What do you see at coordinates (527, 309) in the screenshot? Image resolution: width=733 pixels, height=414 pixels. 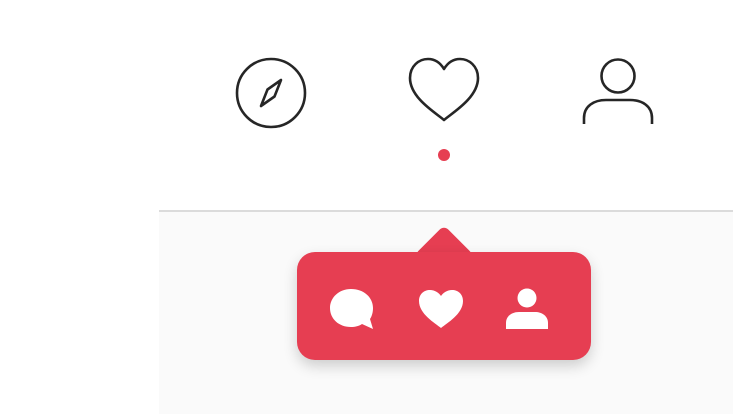 I see `user-icon` at bounding box center [527, 309].